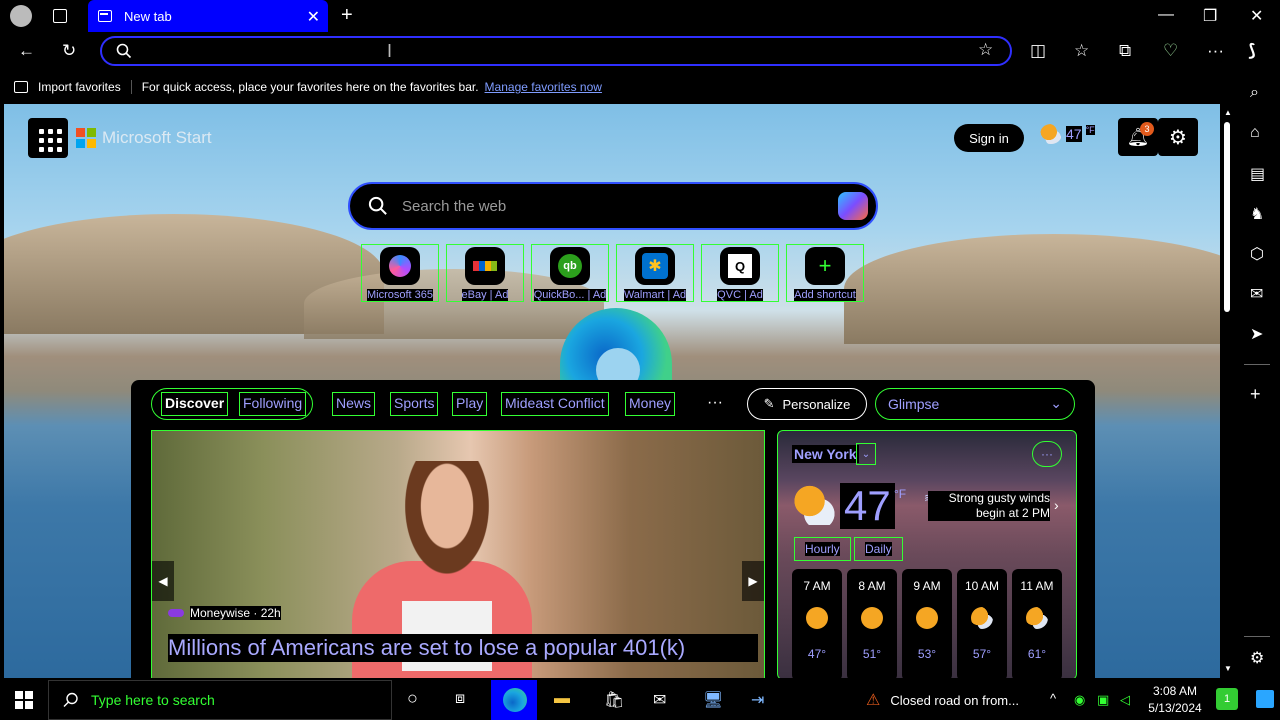 This screenshot has width=1280, height=720. What do you see at coordinates (713, 700) in the screenshot?
I see `pc-app-icon: 🖥︎` at bounding box center [713, 700].